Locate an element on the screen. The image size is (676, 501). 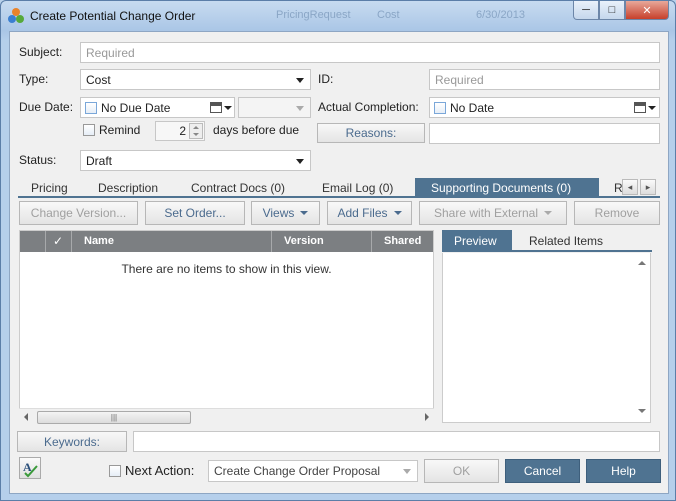
add-files-button: Add Files is located at coordinates (369, 213).